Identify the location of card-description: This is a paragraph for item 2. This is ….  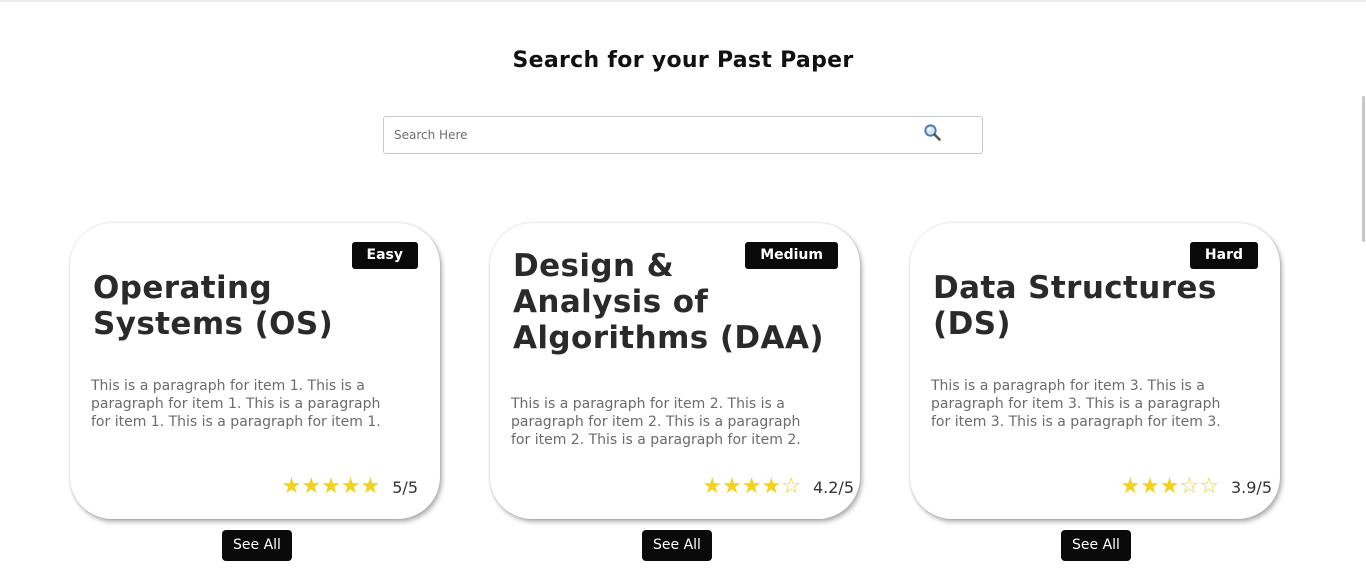
(656, 422).